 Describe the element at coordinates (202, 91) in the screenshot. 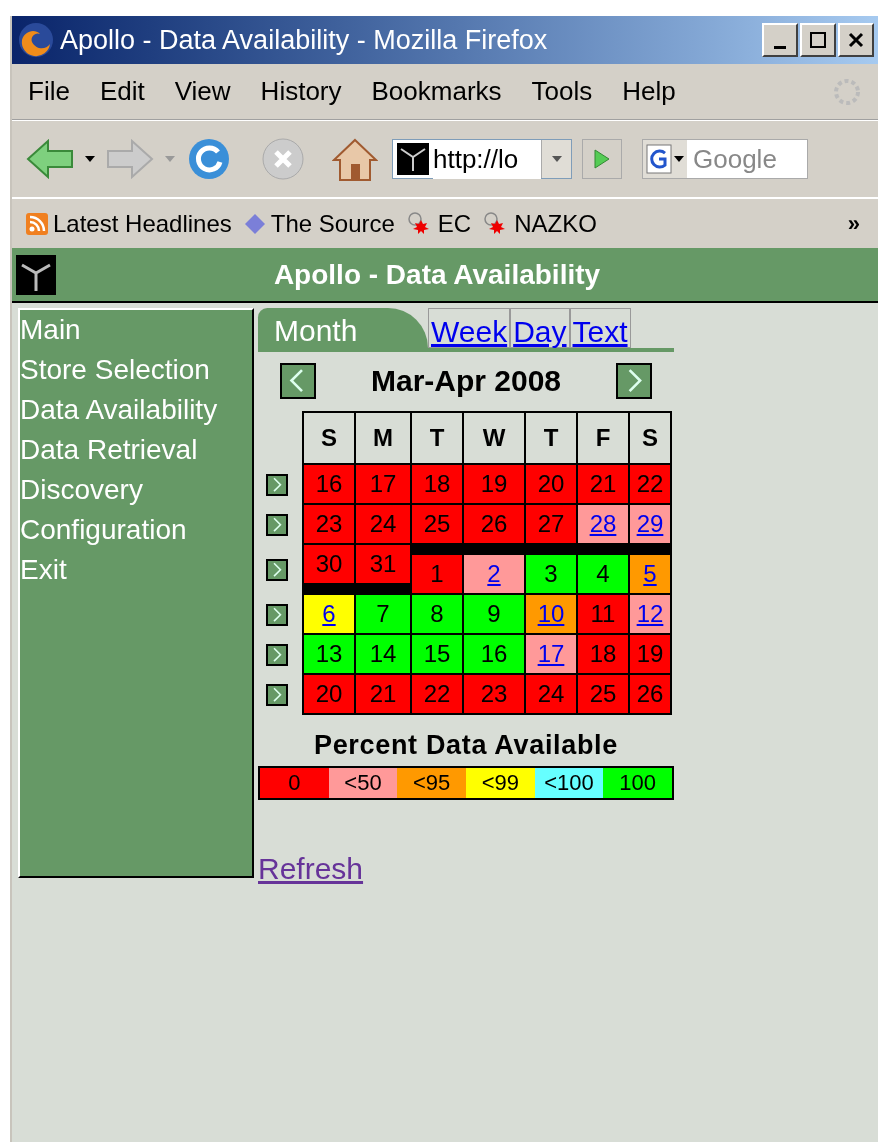

I see `menu-item: View` at that location.